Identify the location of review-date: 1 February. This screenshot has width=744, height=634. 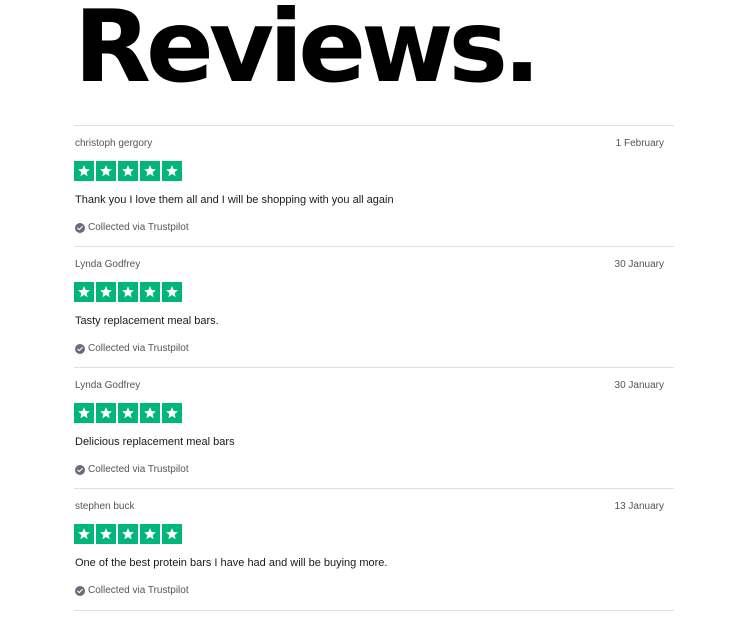
(639, 143).